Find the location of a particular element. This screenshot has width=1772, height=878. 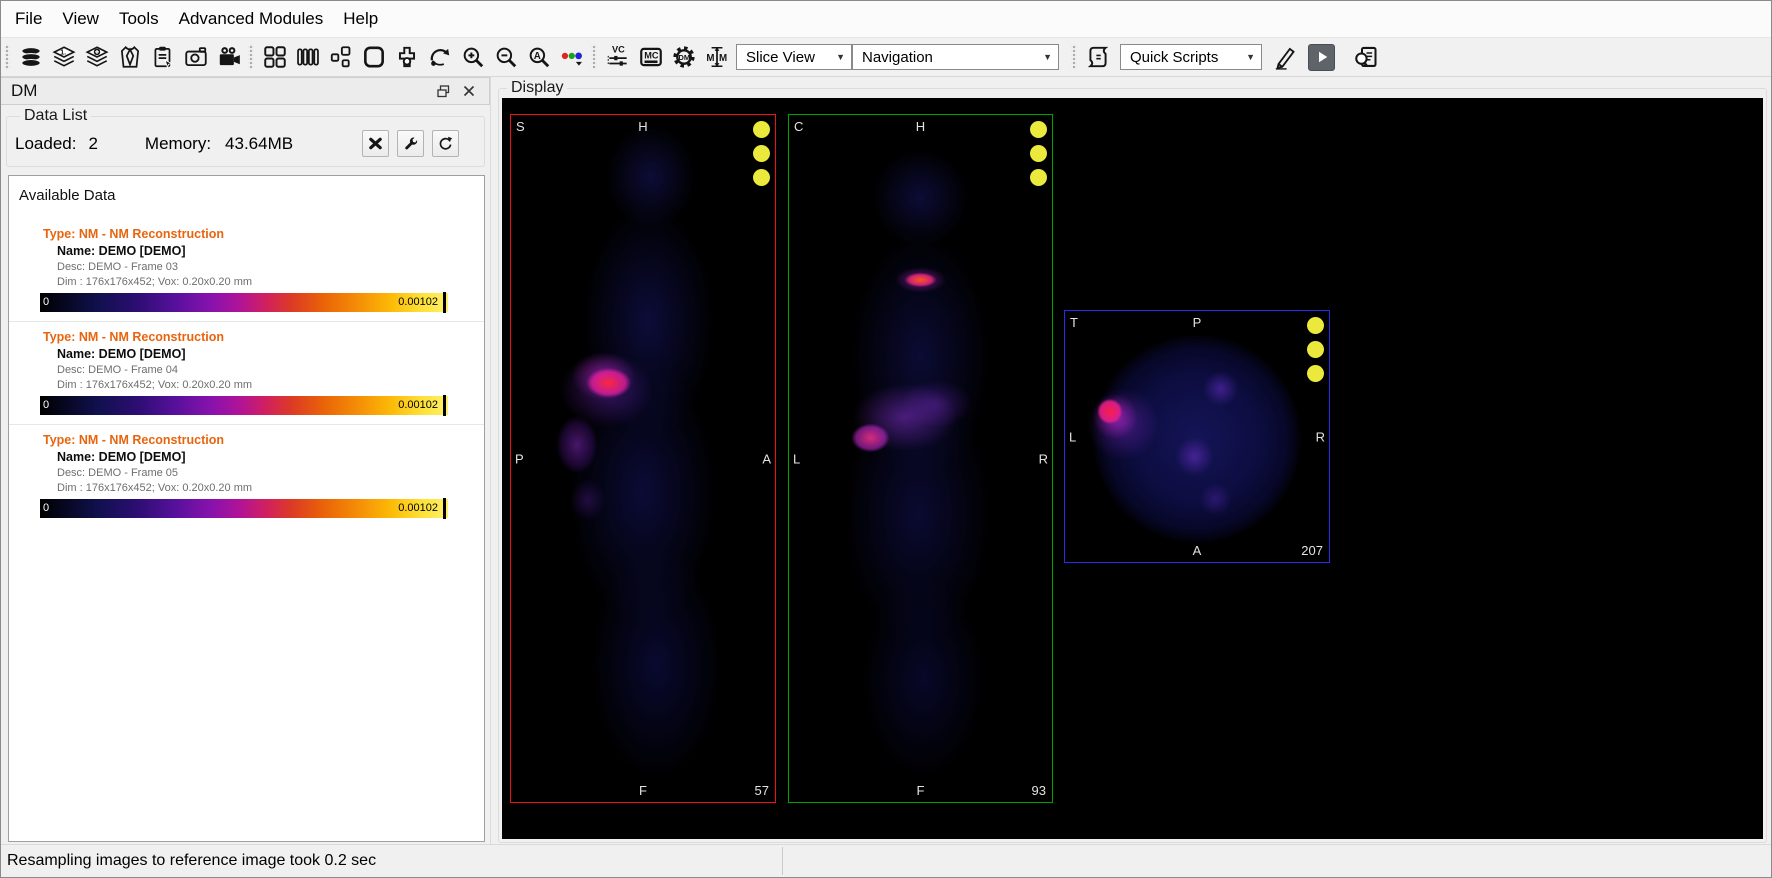

script-button is located at coordinates (1097, 57).